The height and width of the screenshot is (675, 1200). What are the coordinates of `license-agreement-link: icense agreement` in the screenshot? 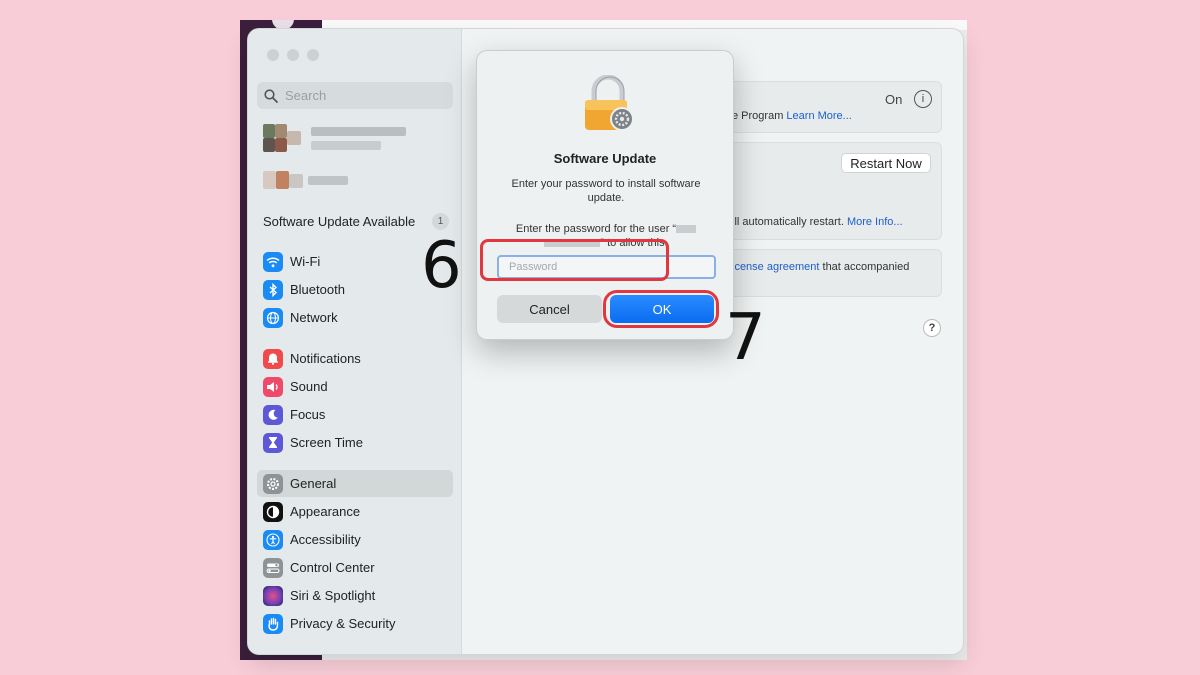 It's located at (775, 267).